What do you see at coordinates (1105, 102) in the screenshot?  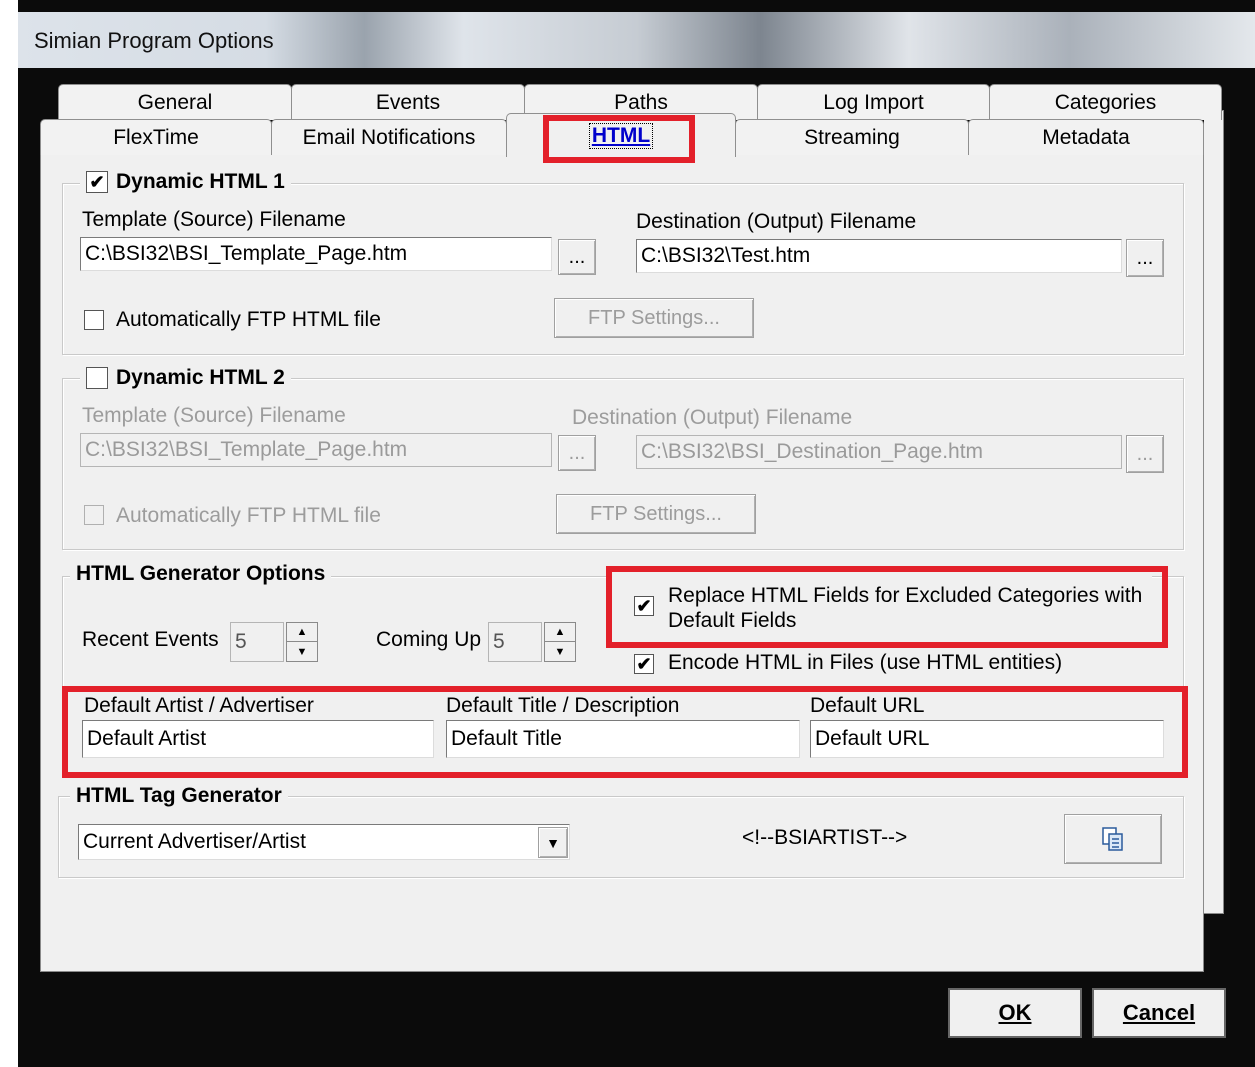 I see `tab-categories: Categories` at bounding box center [1105, 102].